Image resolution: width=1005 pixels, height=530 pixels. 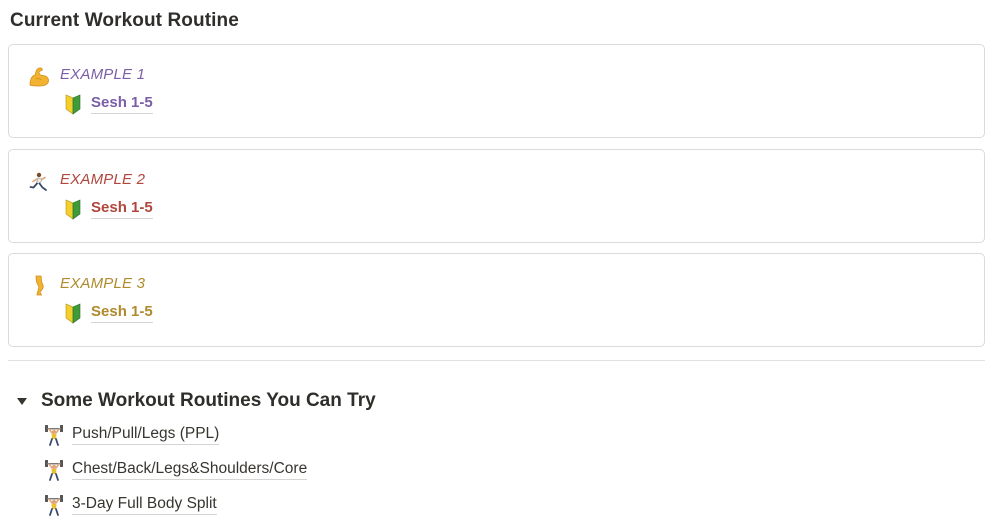 I want to click on routine-link-label: Chest/Back/Legs&Shoulders/Core, so click(x=190, y=470).